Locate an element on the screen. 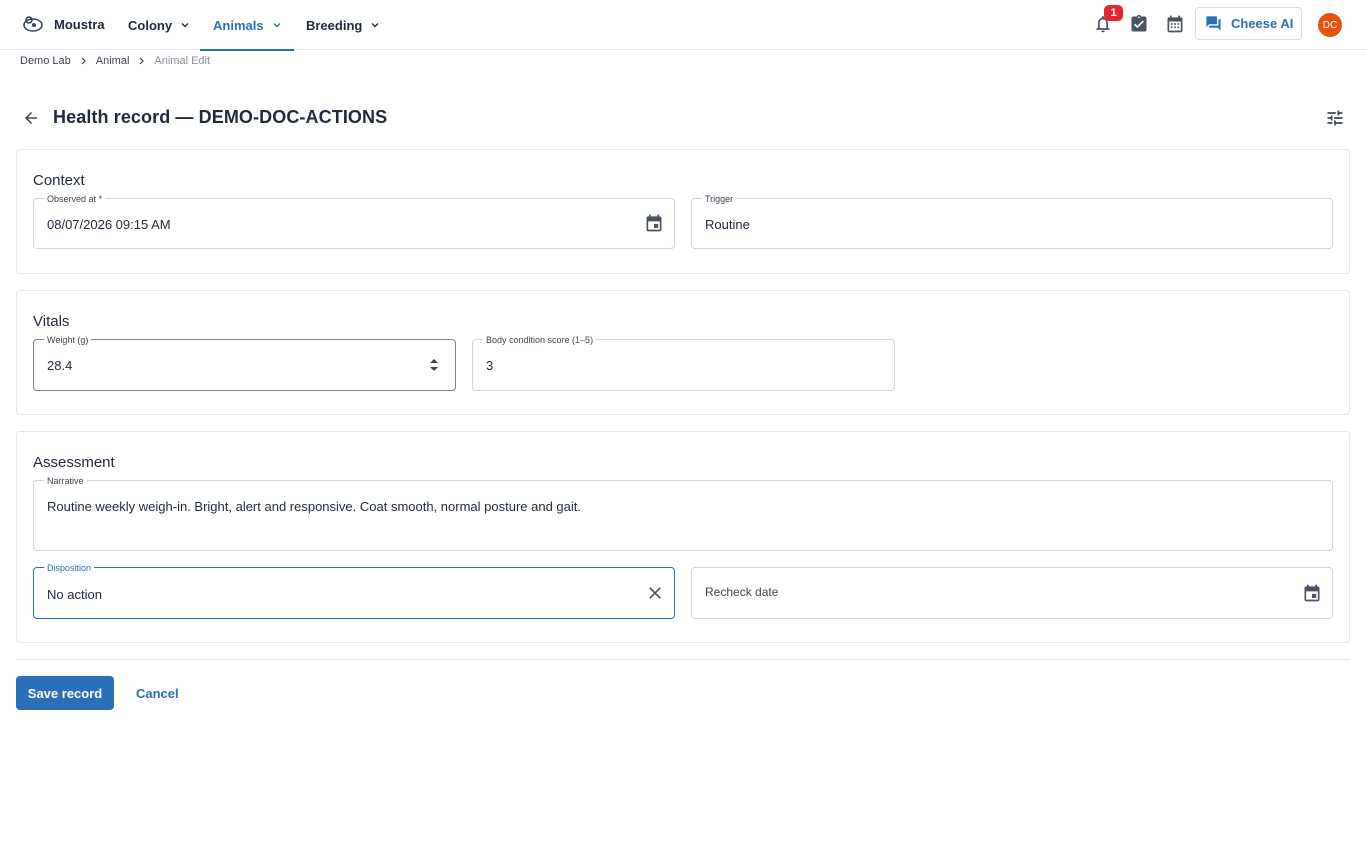 The width and height of the screenshot is (1366, 854). nav-colony: Colony is located at coordinates (159, 25).